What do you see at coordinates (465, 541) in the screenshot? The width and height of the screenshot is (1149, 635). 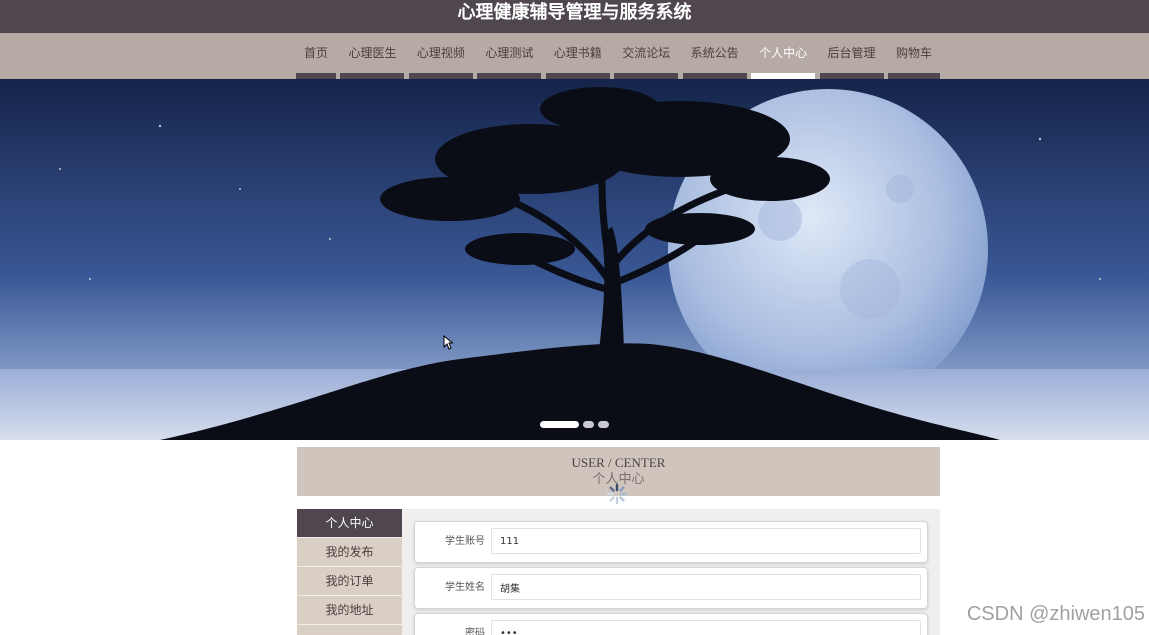 I see `account-label: 学生账号` at bounding box center [465, 541].